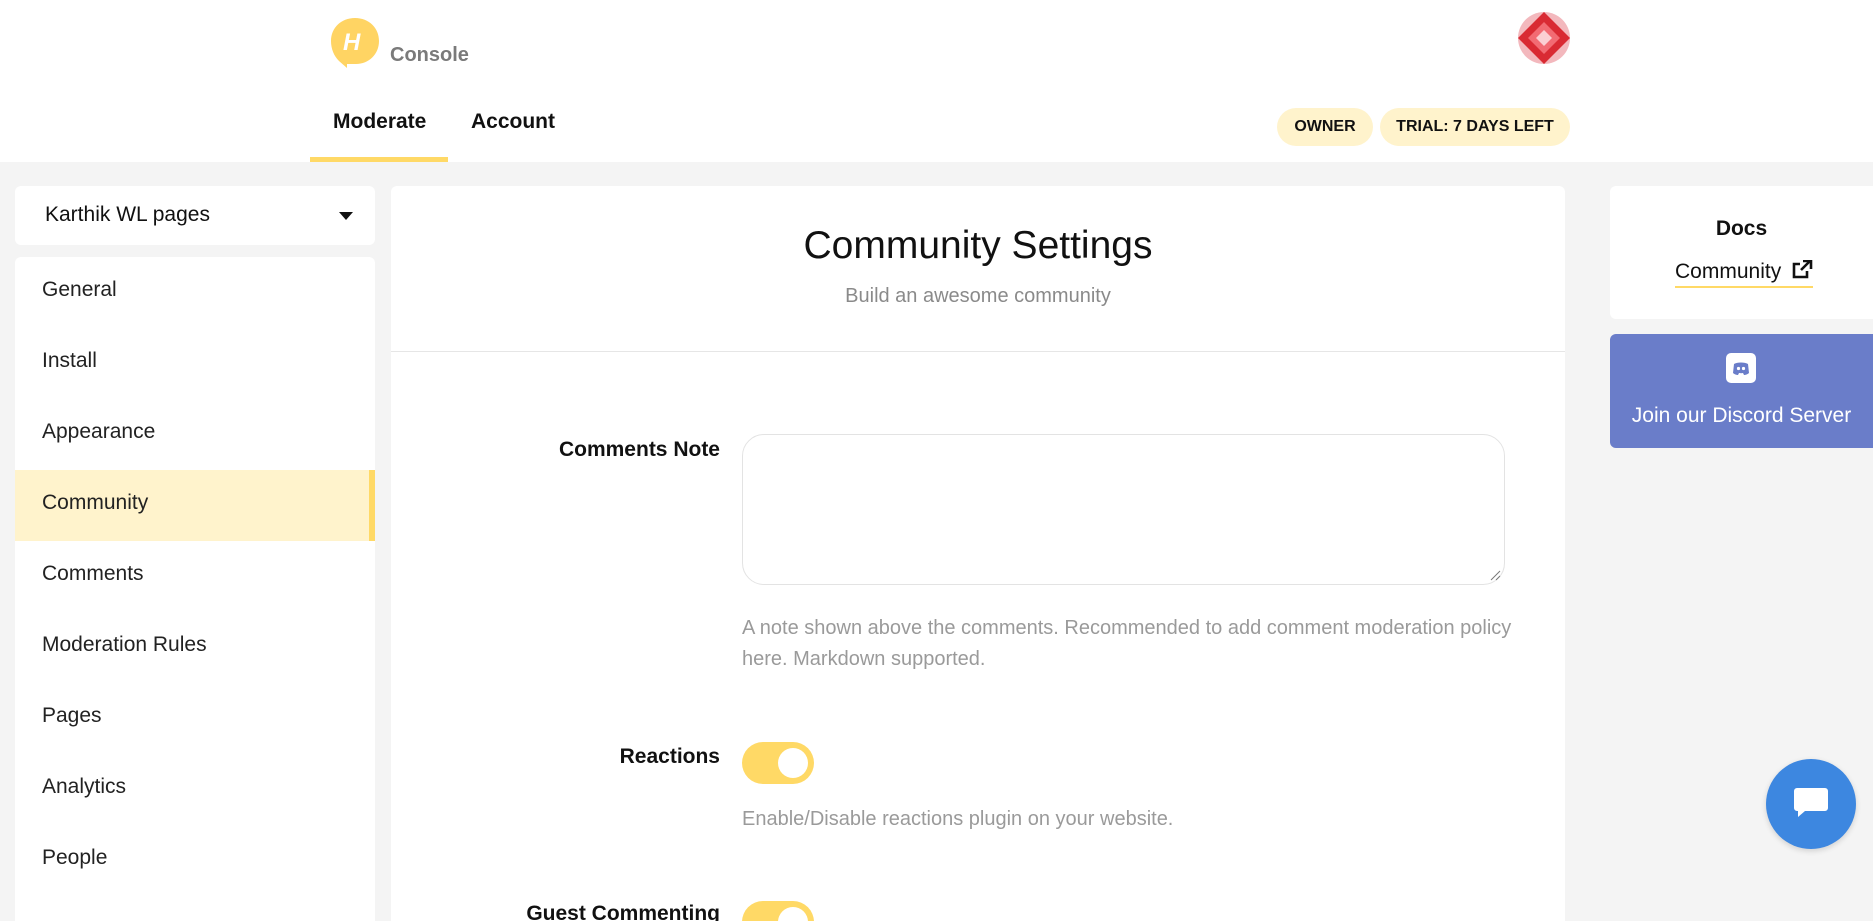  Describe the element at coordinates (124, 644) in the screenshot. I see `sidebar-item-label: Moderation Rules` at that location.